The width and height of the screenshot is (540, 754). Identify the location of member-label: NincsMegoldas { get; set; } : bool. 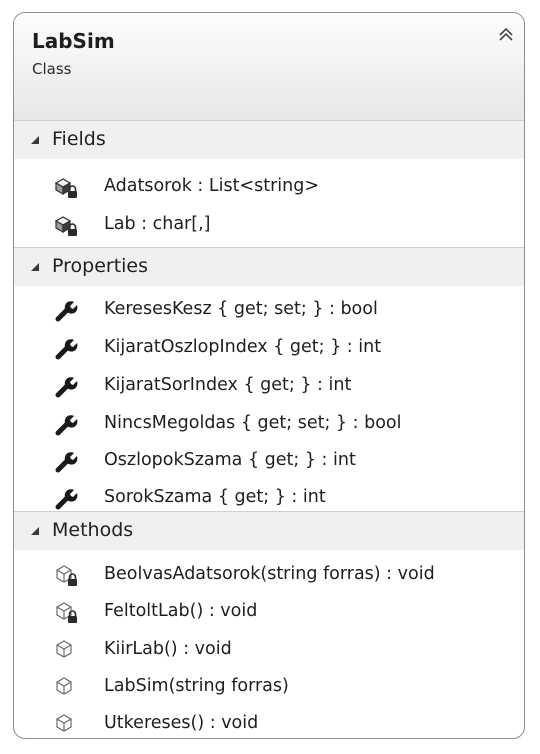
(253, 423).